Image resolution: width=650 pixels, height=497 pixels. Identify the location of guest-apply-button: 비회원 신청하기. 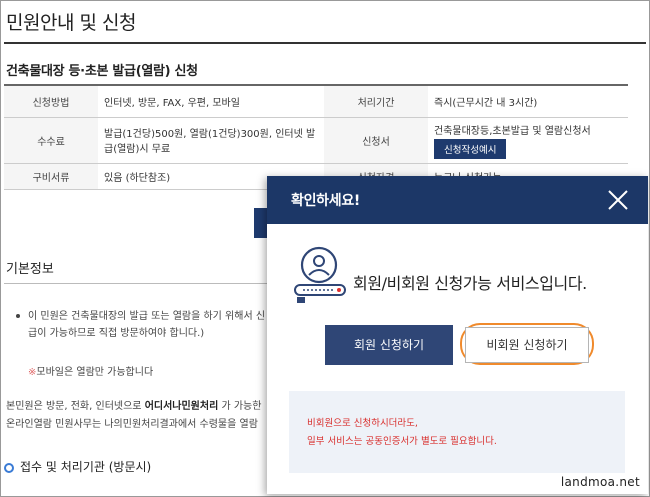
(527, 345).